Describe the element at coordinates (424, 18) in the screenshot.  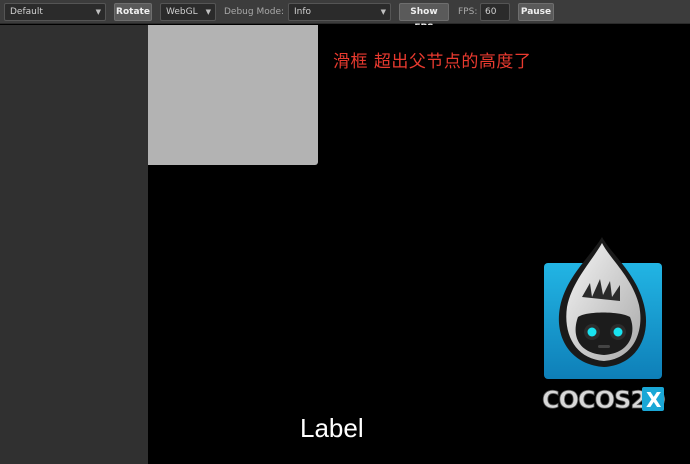
I see `show-fps-button: Show FPS` at that location.